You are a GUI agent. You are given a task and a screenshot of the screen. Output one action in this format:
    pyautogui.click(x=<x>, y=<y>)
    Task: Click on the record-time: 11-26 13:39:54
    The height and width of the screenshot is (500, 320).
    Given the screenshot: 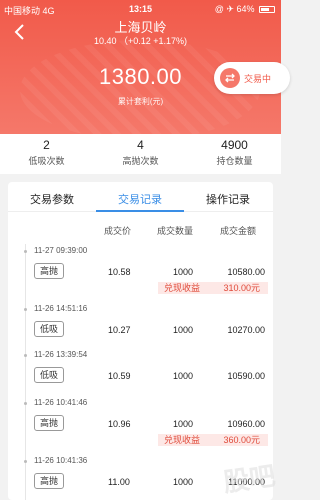 What is the action you would take?
    pyautogui.click(x=61, y=354)
    